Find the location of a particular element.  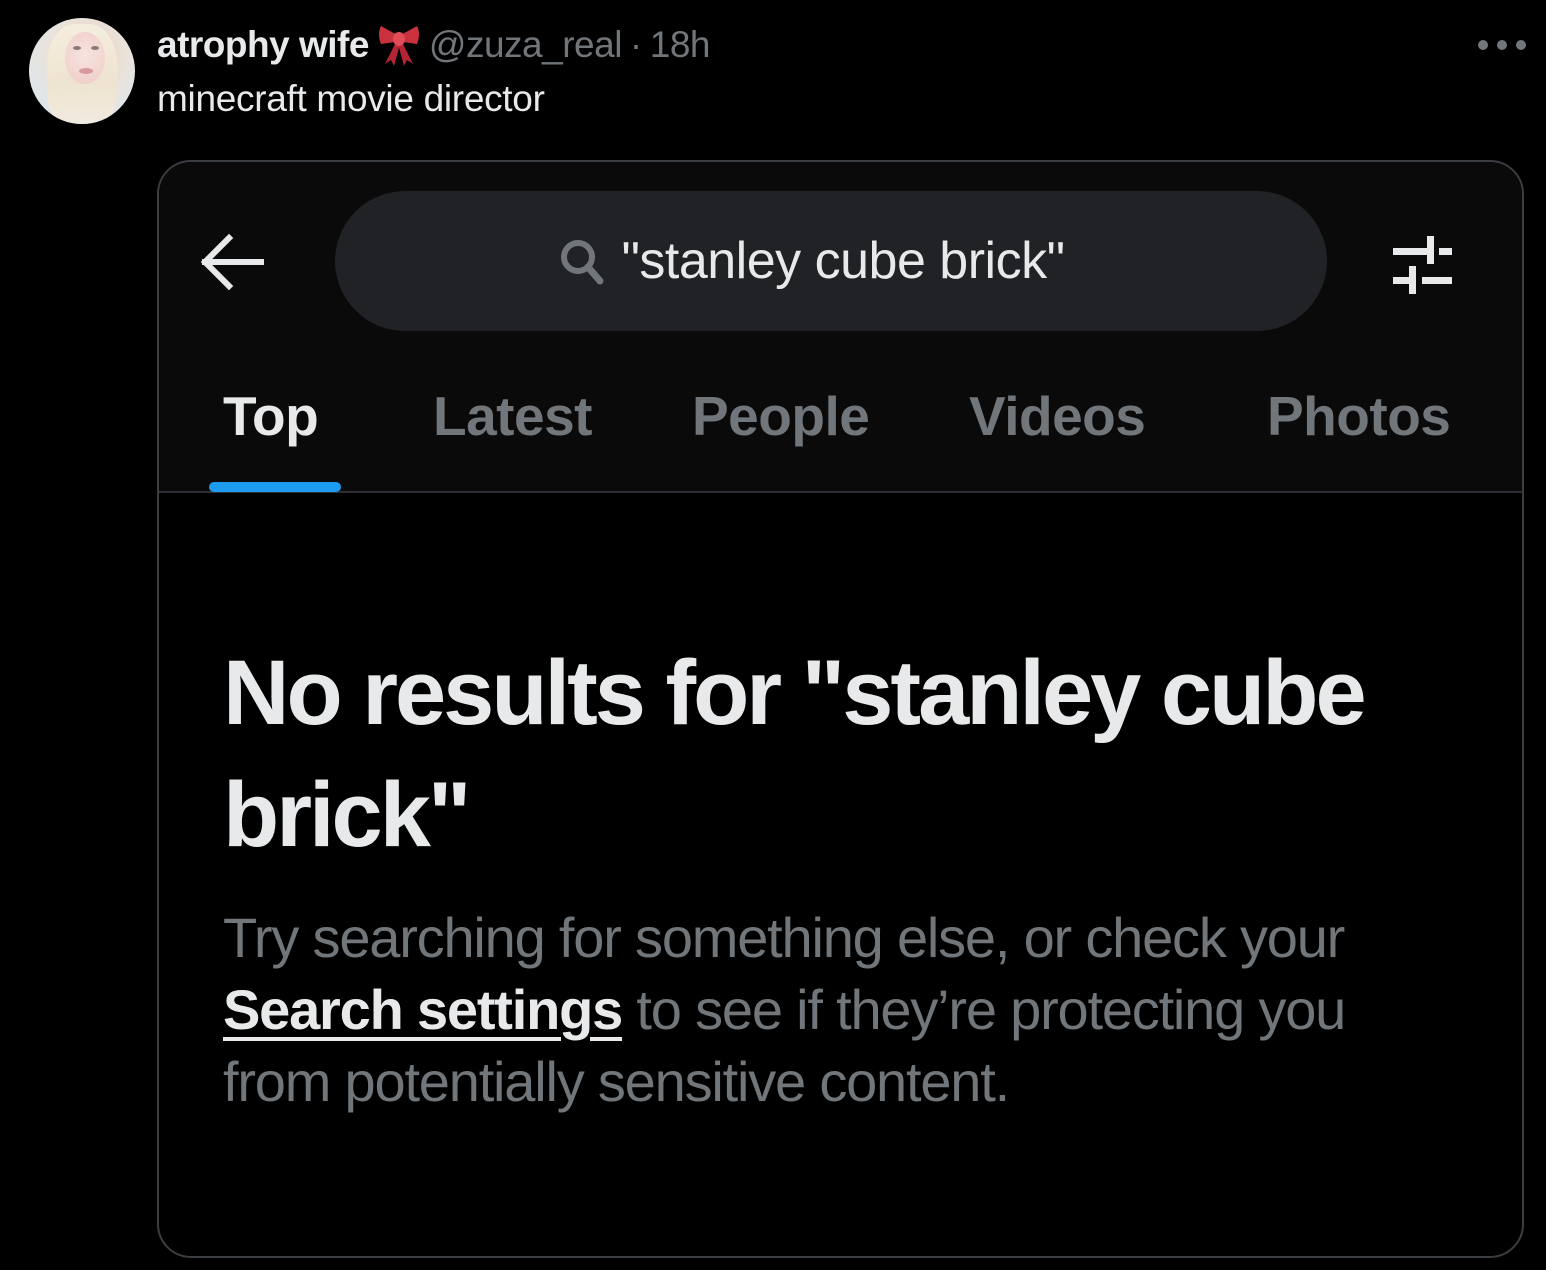

arrow-left-icon is located at coordinates (232, 262).